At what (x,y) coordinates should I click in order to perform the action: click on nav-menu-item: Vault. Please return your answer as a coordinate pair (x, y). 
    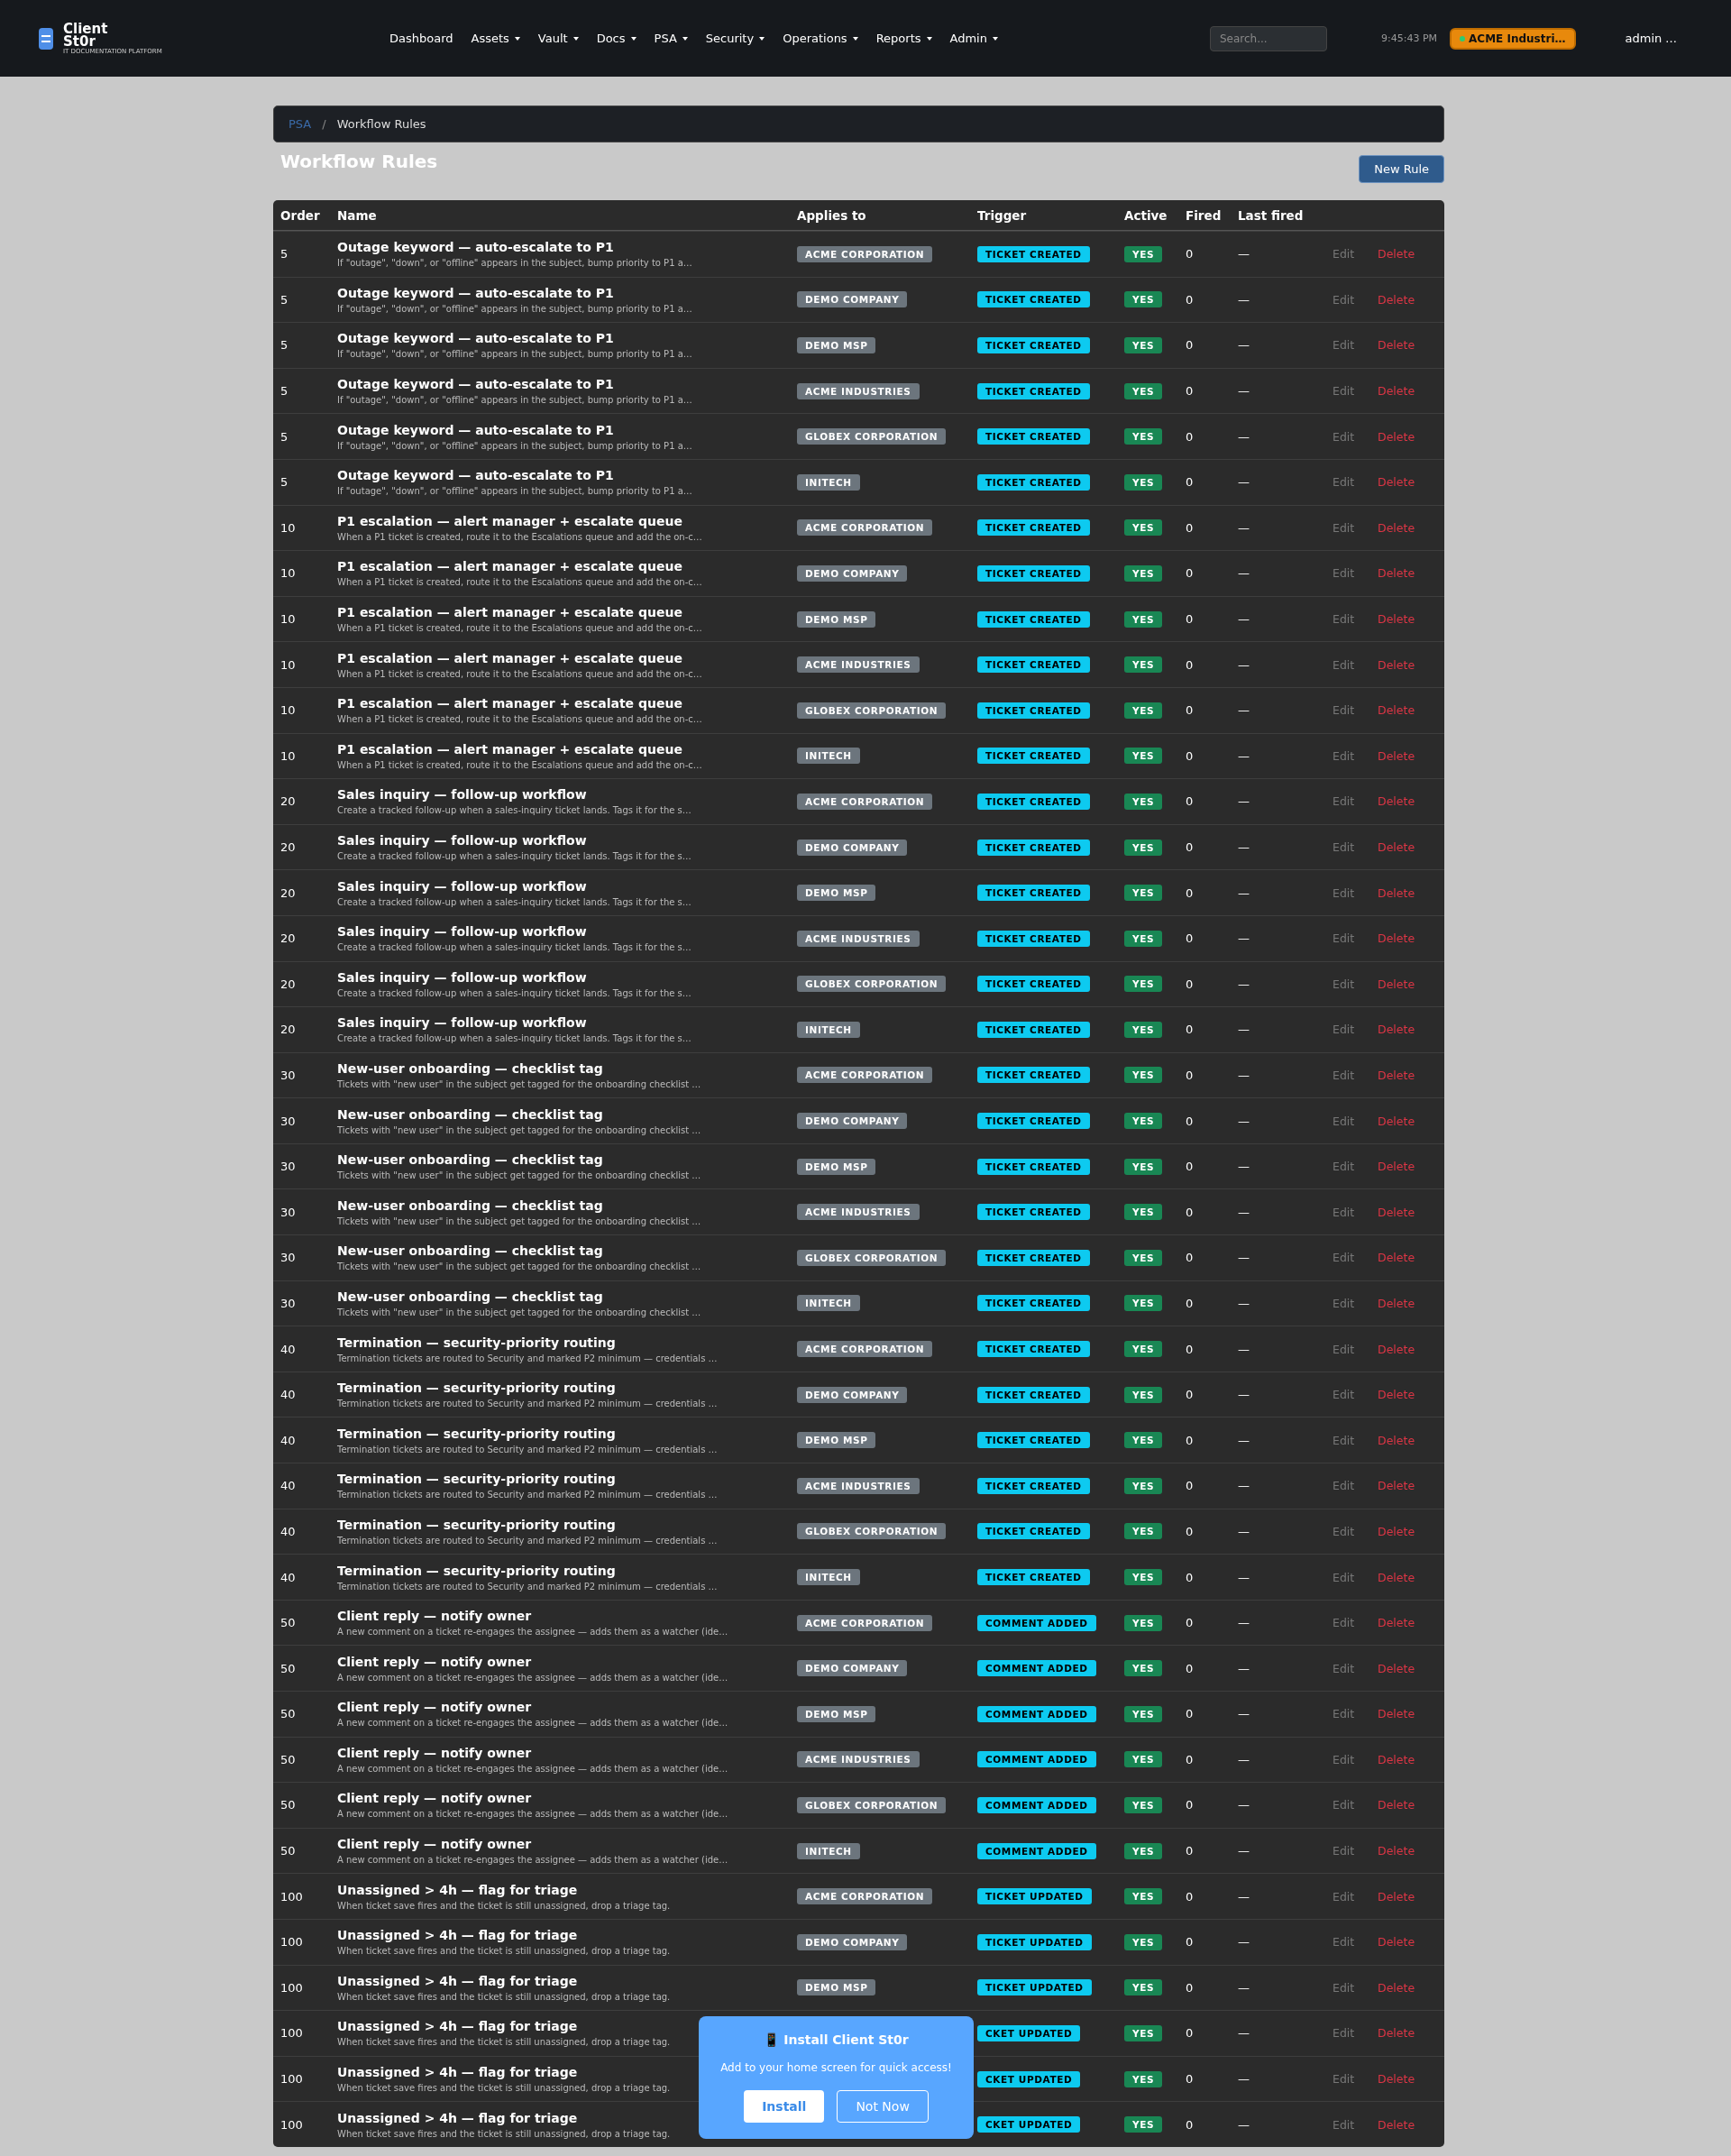
    Looking at the image, I should click on (558, 38).